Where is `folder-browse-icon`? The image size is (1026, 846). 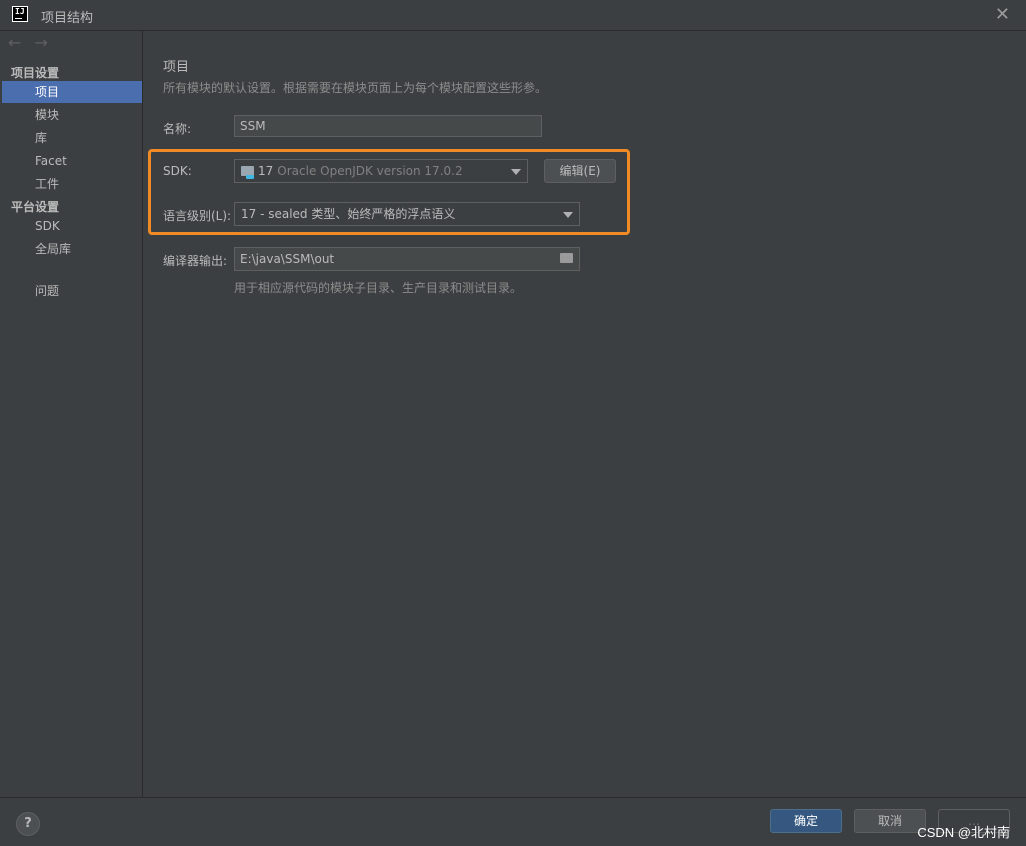 folder-browse-icon is located at coordinates (566, 258).